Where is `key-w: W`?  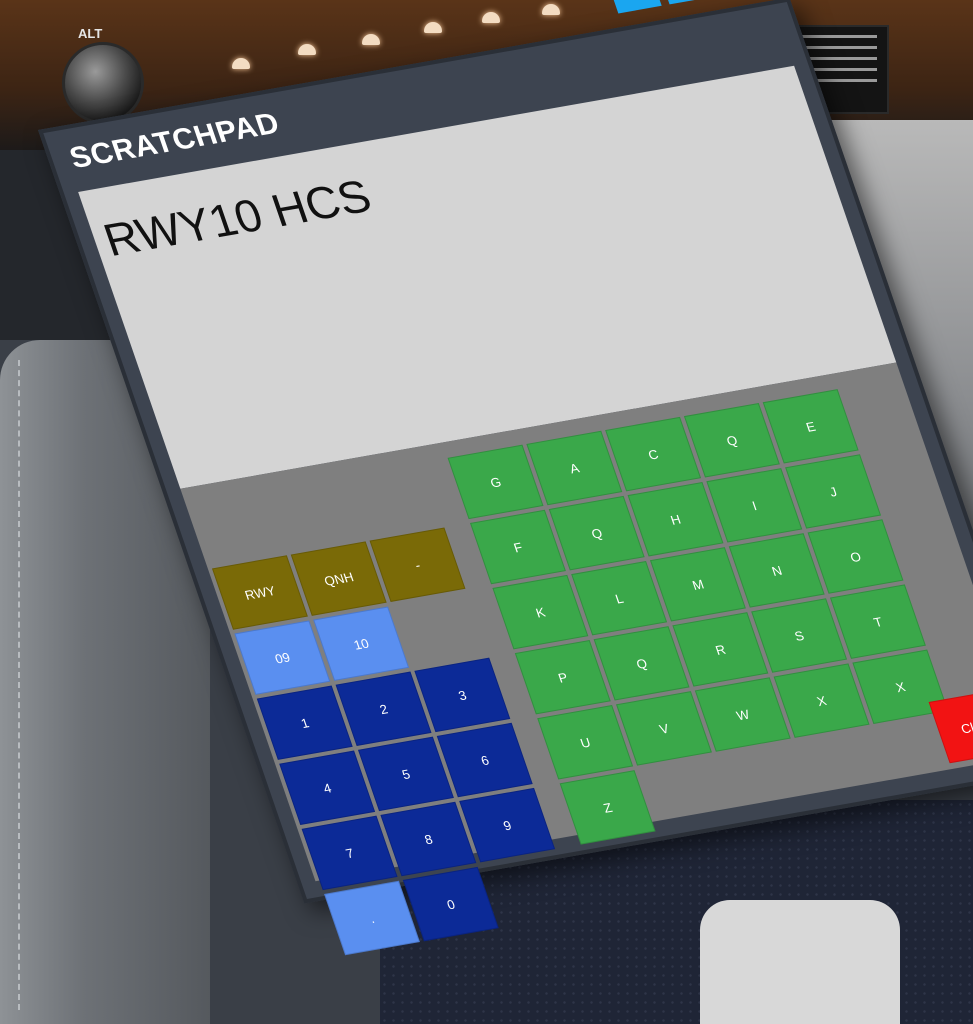 key-w: W is located at coordinates (742, 714).